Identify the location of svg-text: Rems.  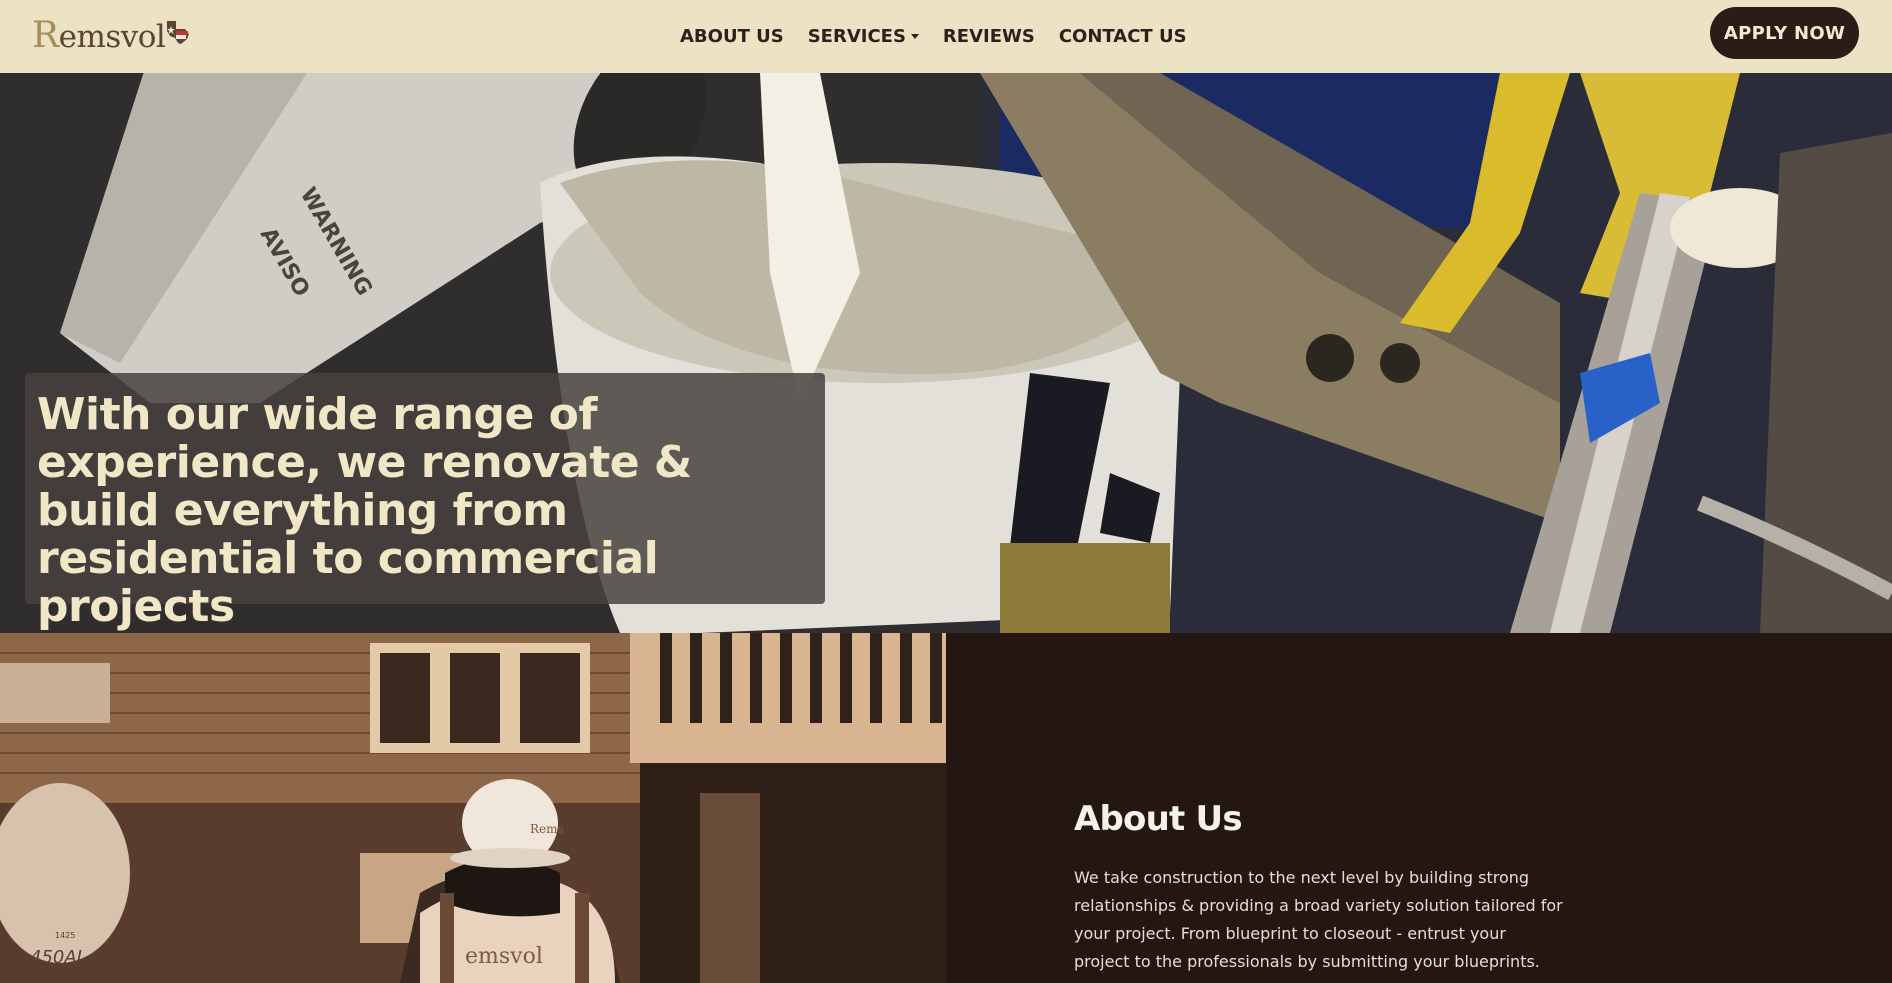
(547, 829).